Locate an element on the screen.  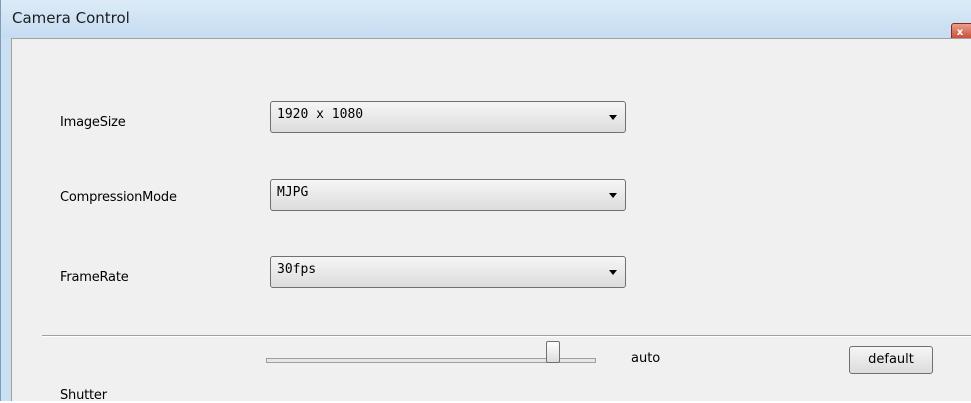
window-title: Camera Control is located at coordinates (71, 18).